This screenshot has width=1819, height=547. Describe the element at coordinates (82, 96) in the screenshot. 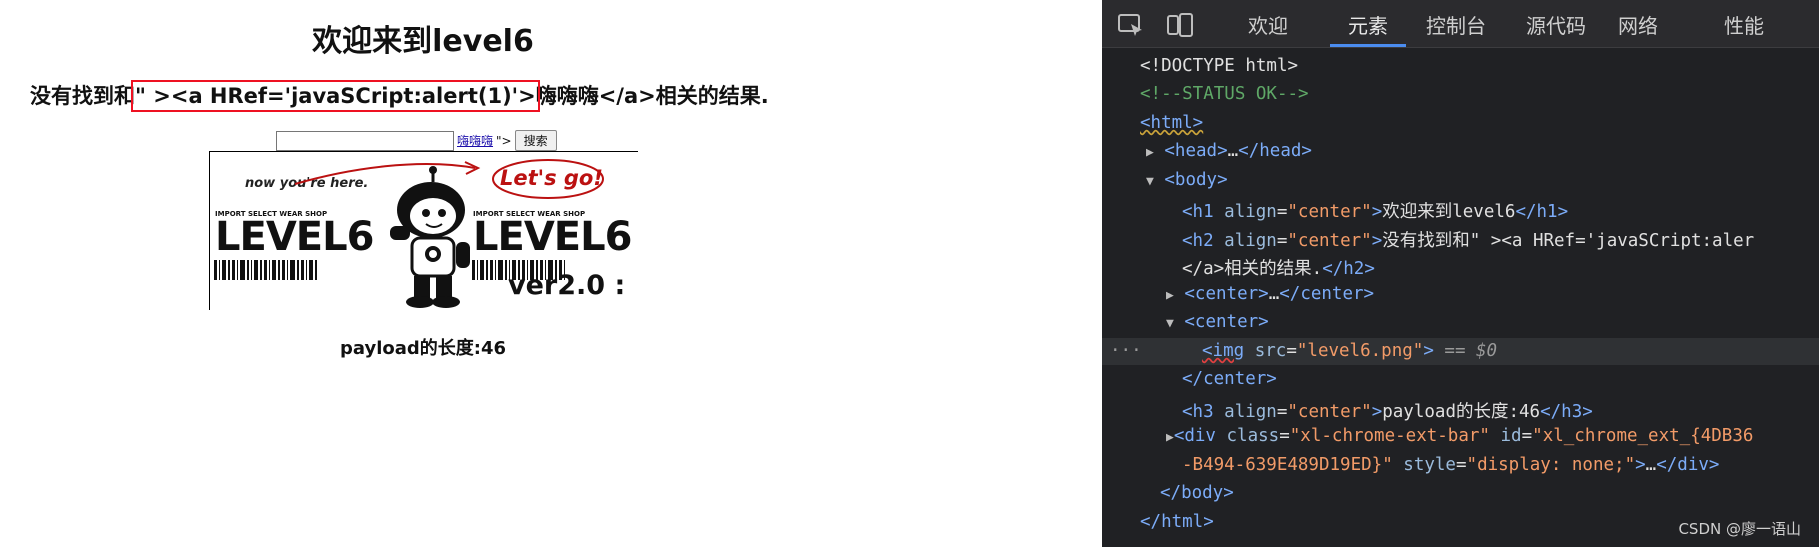

I see `h2-prefix: 没有找到和` at that location.